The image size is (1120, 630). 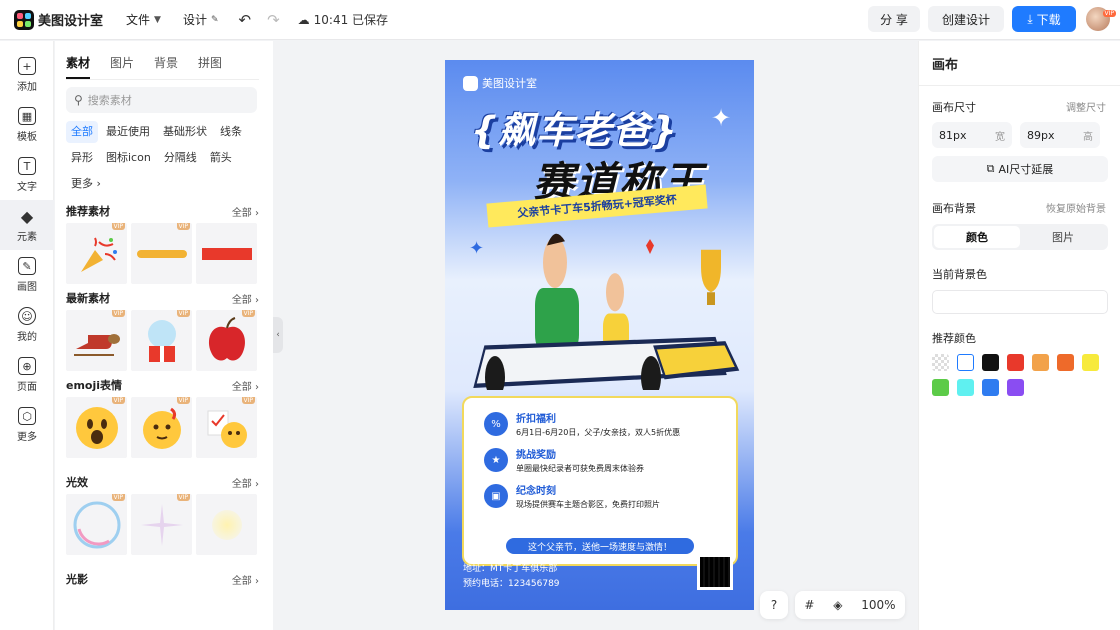 What do you see at coordinates (226, 253) in the screenshot?
I see `asset-red-bar` at bounding box center [226, 253].